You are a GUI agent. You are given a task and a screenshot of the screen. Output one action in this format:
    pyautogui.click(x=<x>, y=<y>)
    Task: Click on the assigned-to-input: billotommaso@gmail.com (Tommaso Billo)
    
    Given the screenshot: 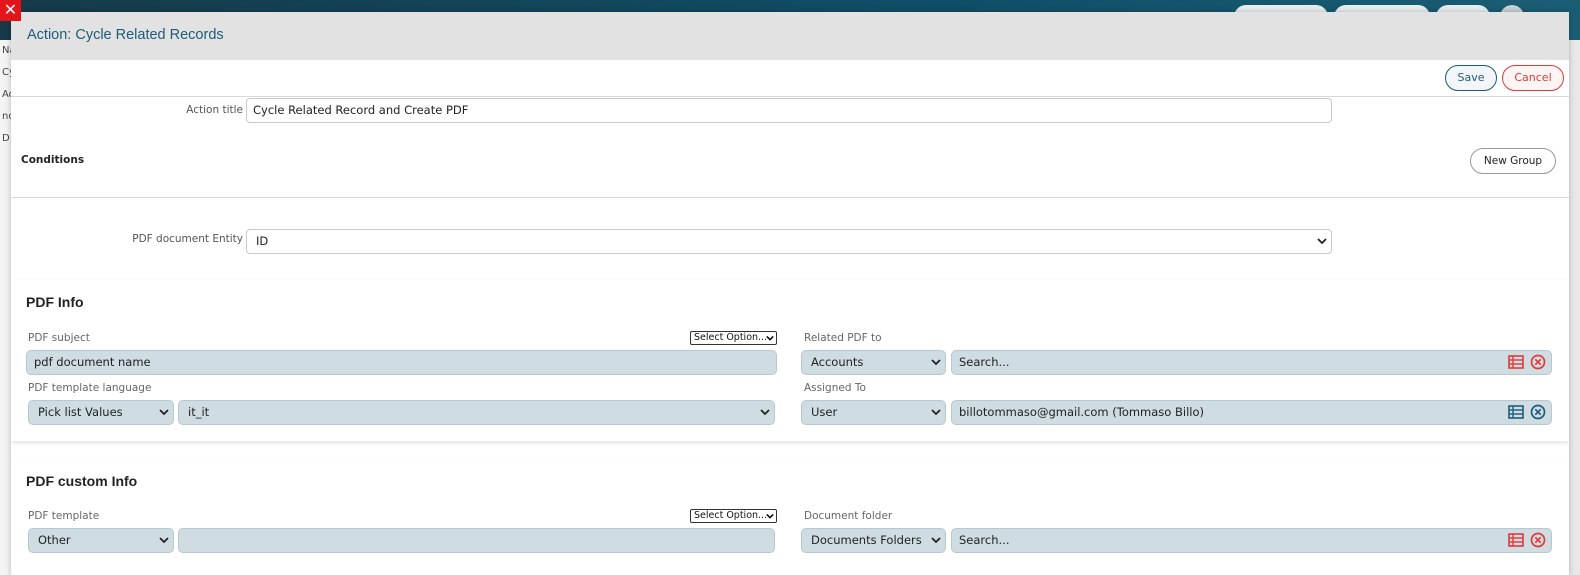 What is the action you would take?
    pyautogui.click(x=1251, y=412)
    